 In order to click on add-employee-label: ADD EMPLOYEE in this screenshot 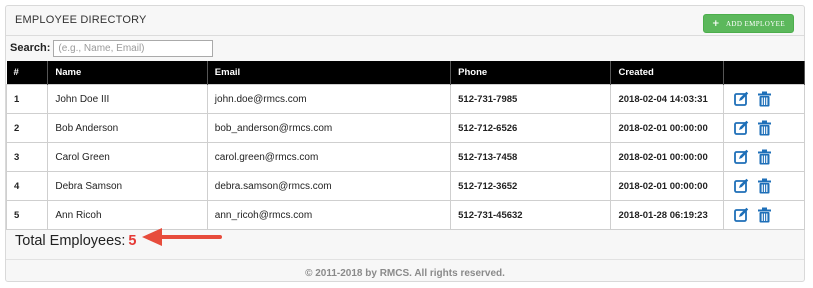, I will do `click(755, 23)`.